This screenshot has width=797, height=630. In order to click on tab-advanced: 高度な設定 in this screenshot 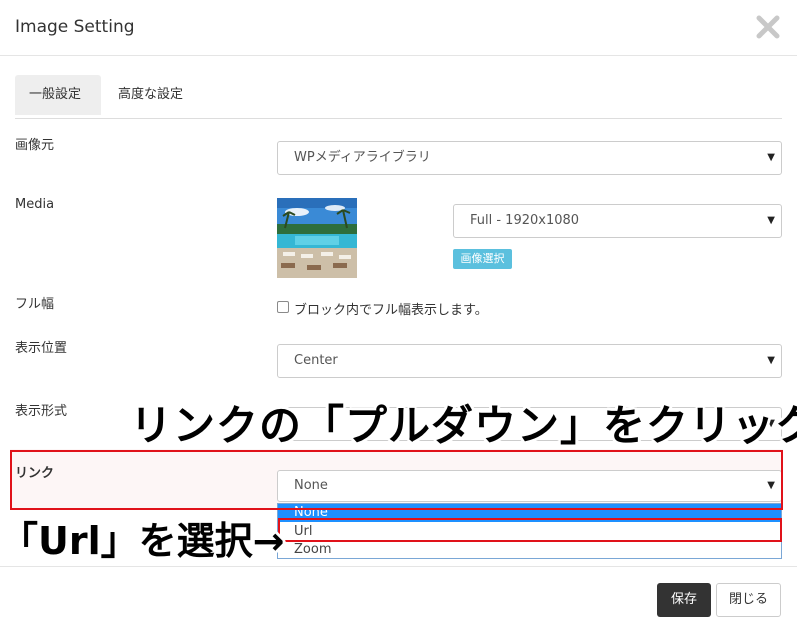, I will do `click(150, 95)`.